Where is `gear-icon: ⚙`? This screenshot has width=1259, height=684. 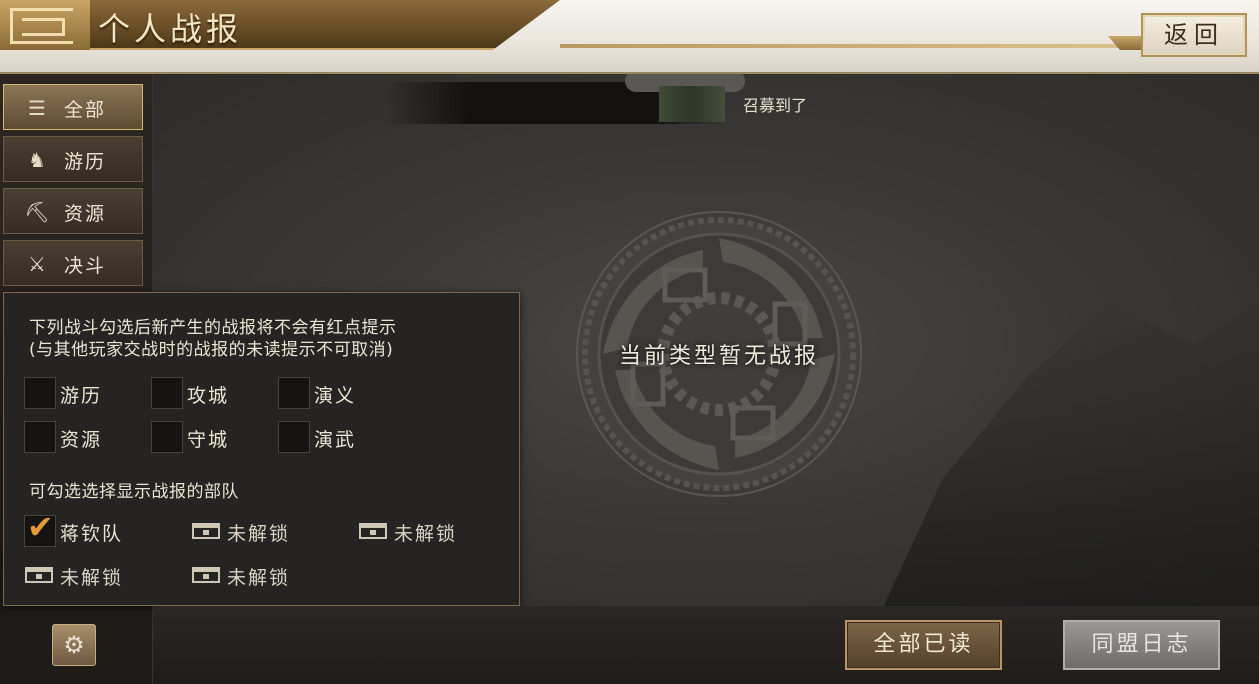 gear-icon: ⚙ is located at coordinates (74, 645).